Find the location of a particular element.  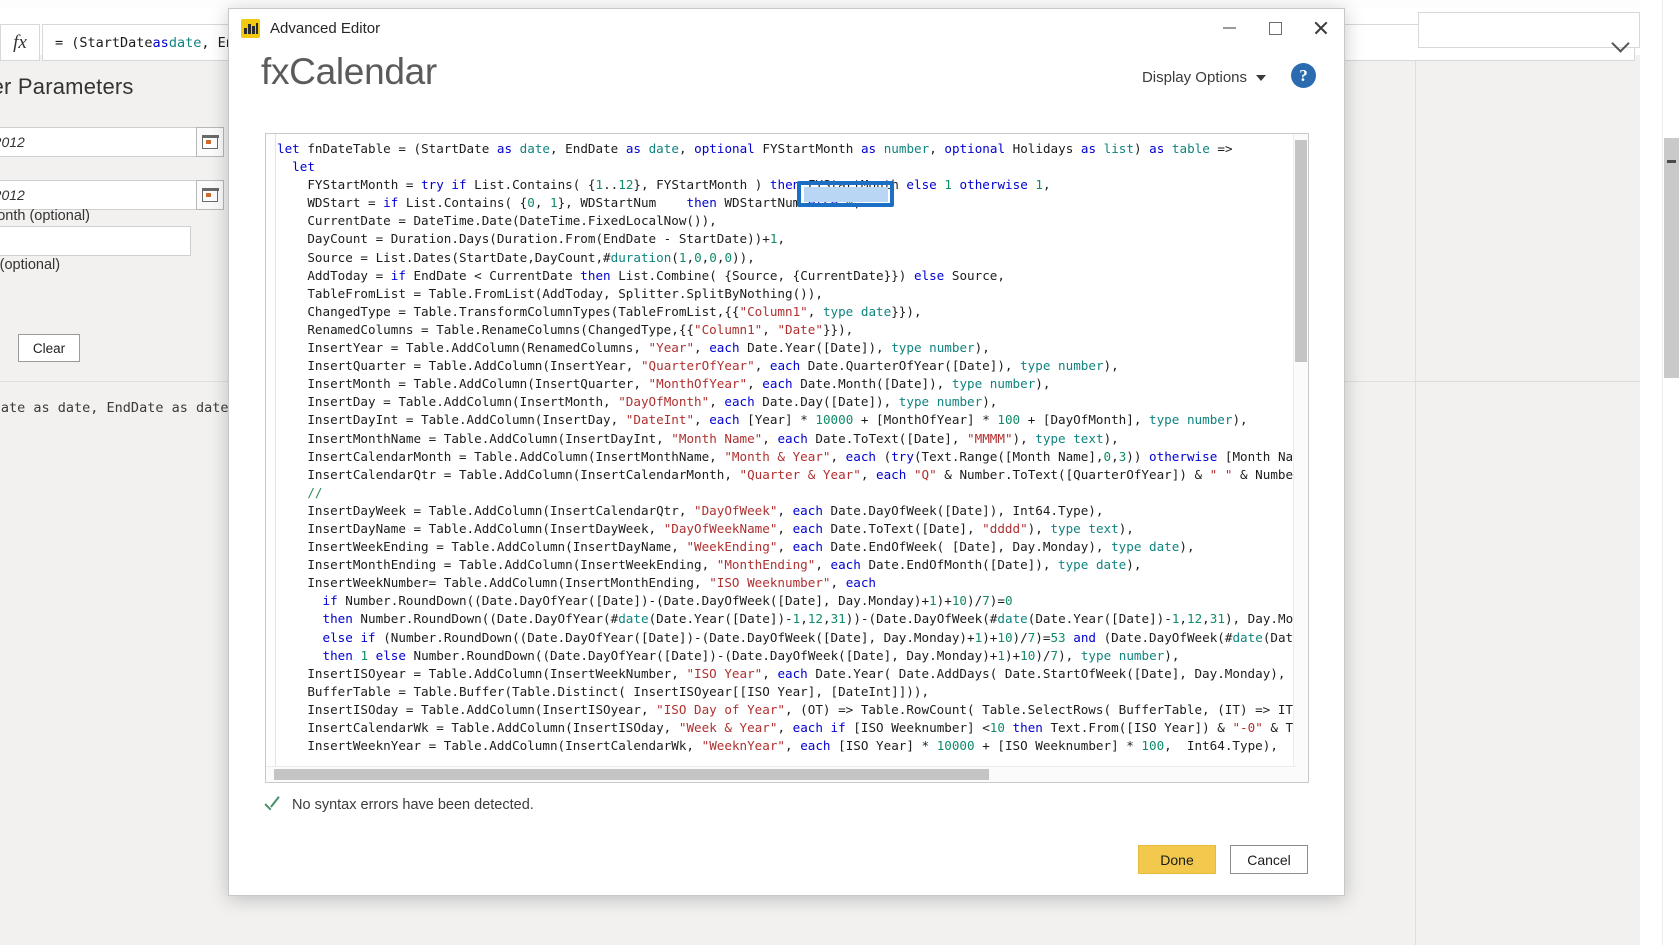

editor-gutter is located at coordinates (271, 458).